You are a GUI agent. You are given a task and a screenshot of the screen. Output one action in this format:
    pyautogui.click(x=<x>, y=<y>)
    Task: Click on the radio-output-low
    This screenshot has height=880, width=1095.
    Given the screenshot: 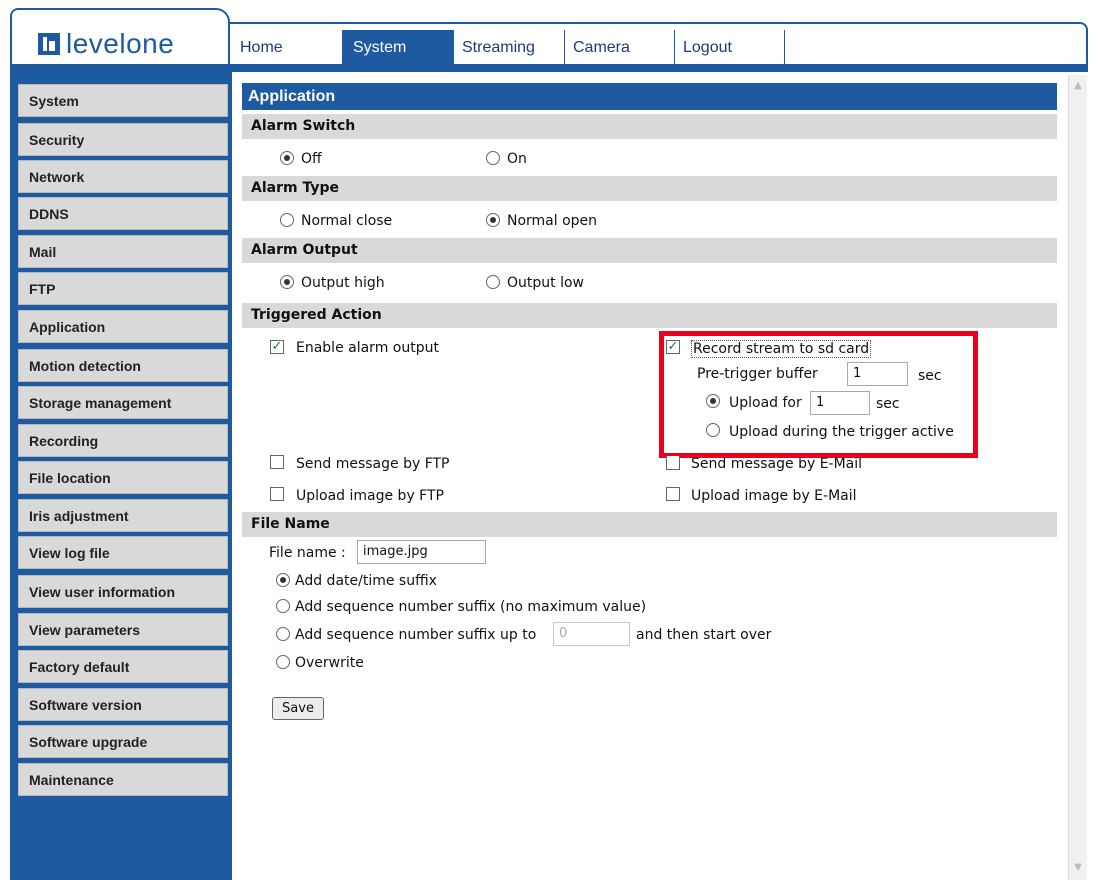 What is the action you would take?
    pyautogui.click(x=493, y=282)
    